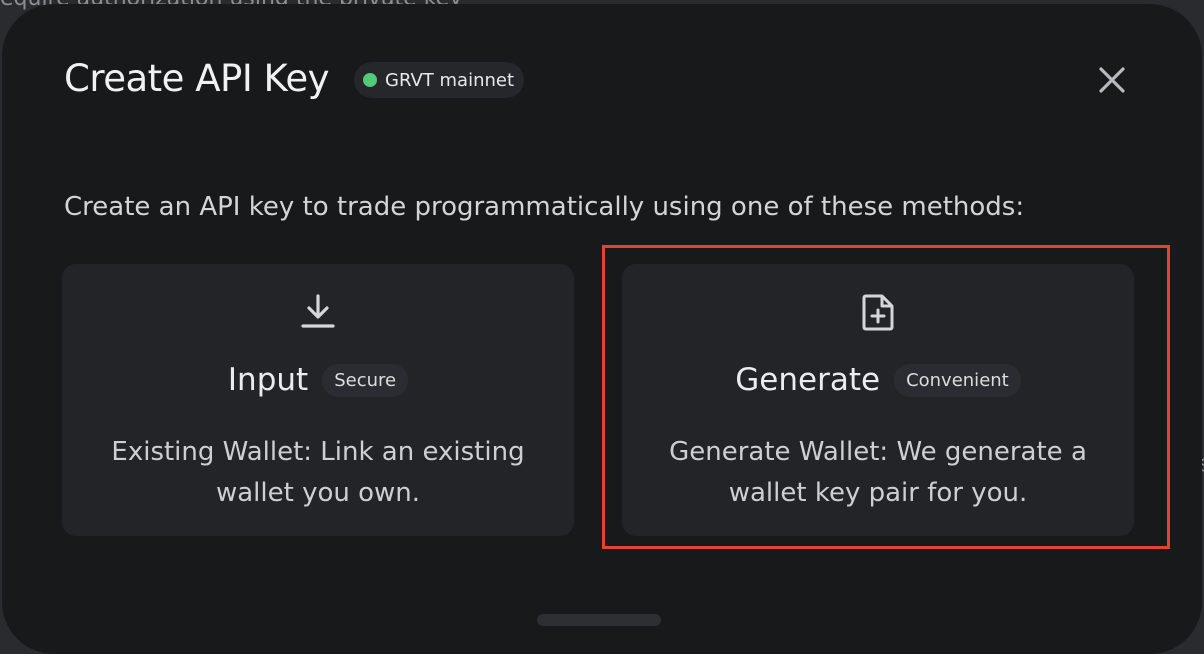 Image resolution: width=1204 pixels, height=654 pixels. I want to click on network-status-dot, so click(370, 80).